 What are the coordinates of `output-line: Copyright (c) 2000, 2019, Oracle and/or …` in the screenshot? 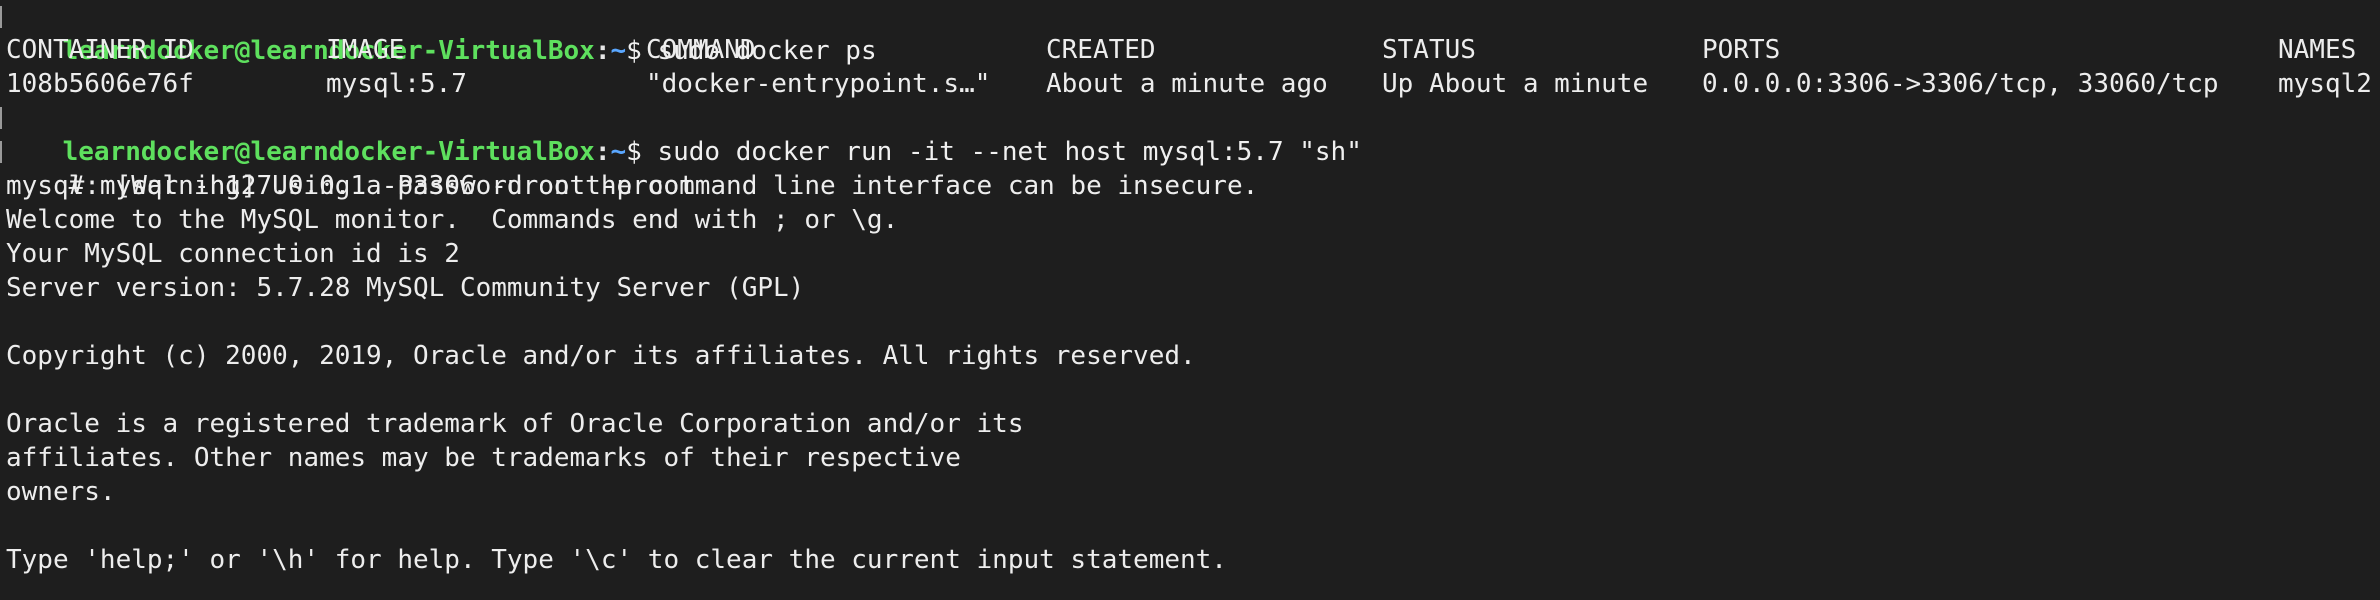 It's located at (601, 356).